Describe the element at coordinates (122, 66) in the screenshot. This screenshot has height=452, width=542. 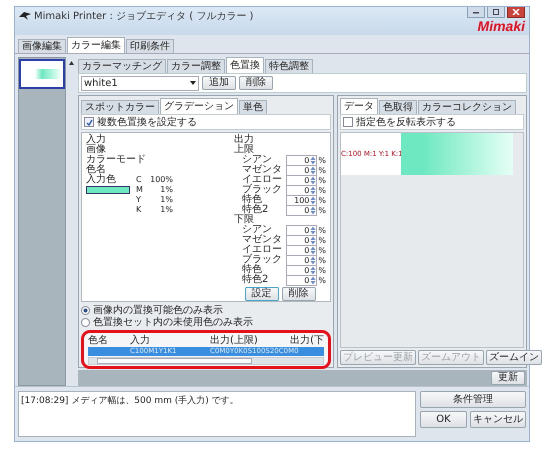
I see `tab: カラーマッチング` at that location.